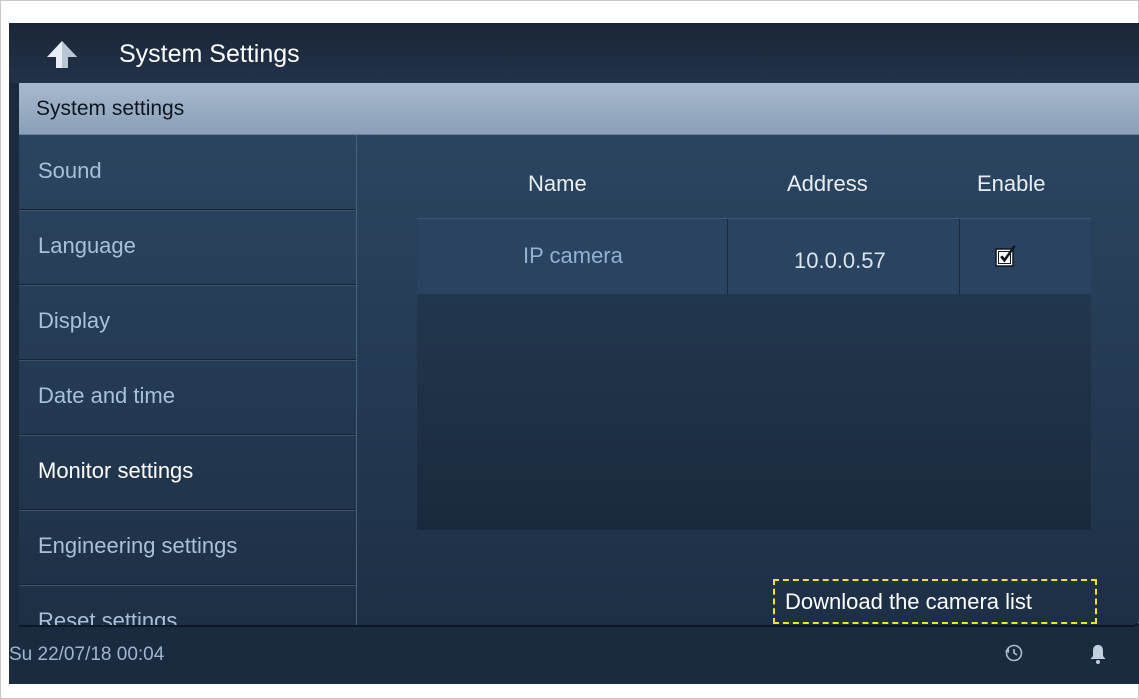  I want to click on cell-address: 10.0.0.57, so click(844, 257).